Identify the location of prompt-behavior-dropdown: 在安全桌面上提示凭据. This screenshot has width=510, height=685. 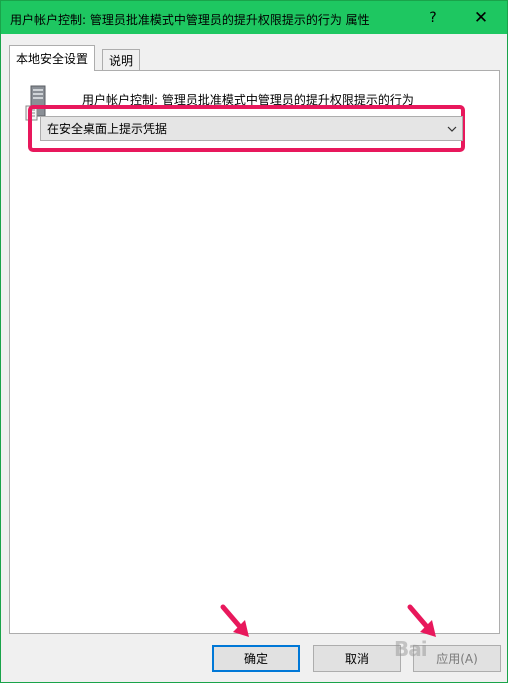
(251, 128).